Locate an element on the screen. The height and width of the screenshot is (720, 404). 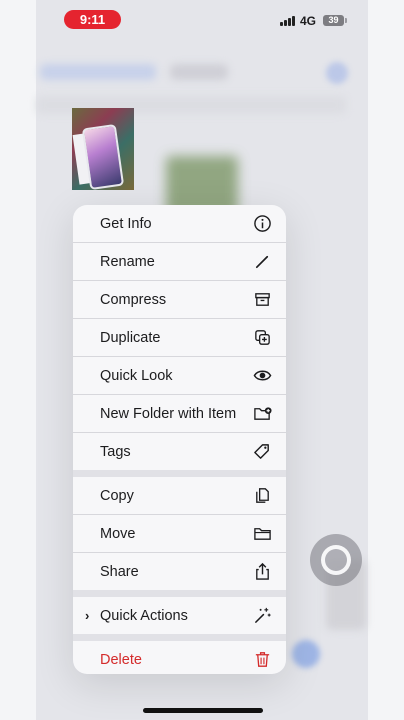
menu-item-label: Share is located at coordinates (119, 571).